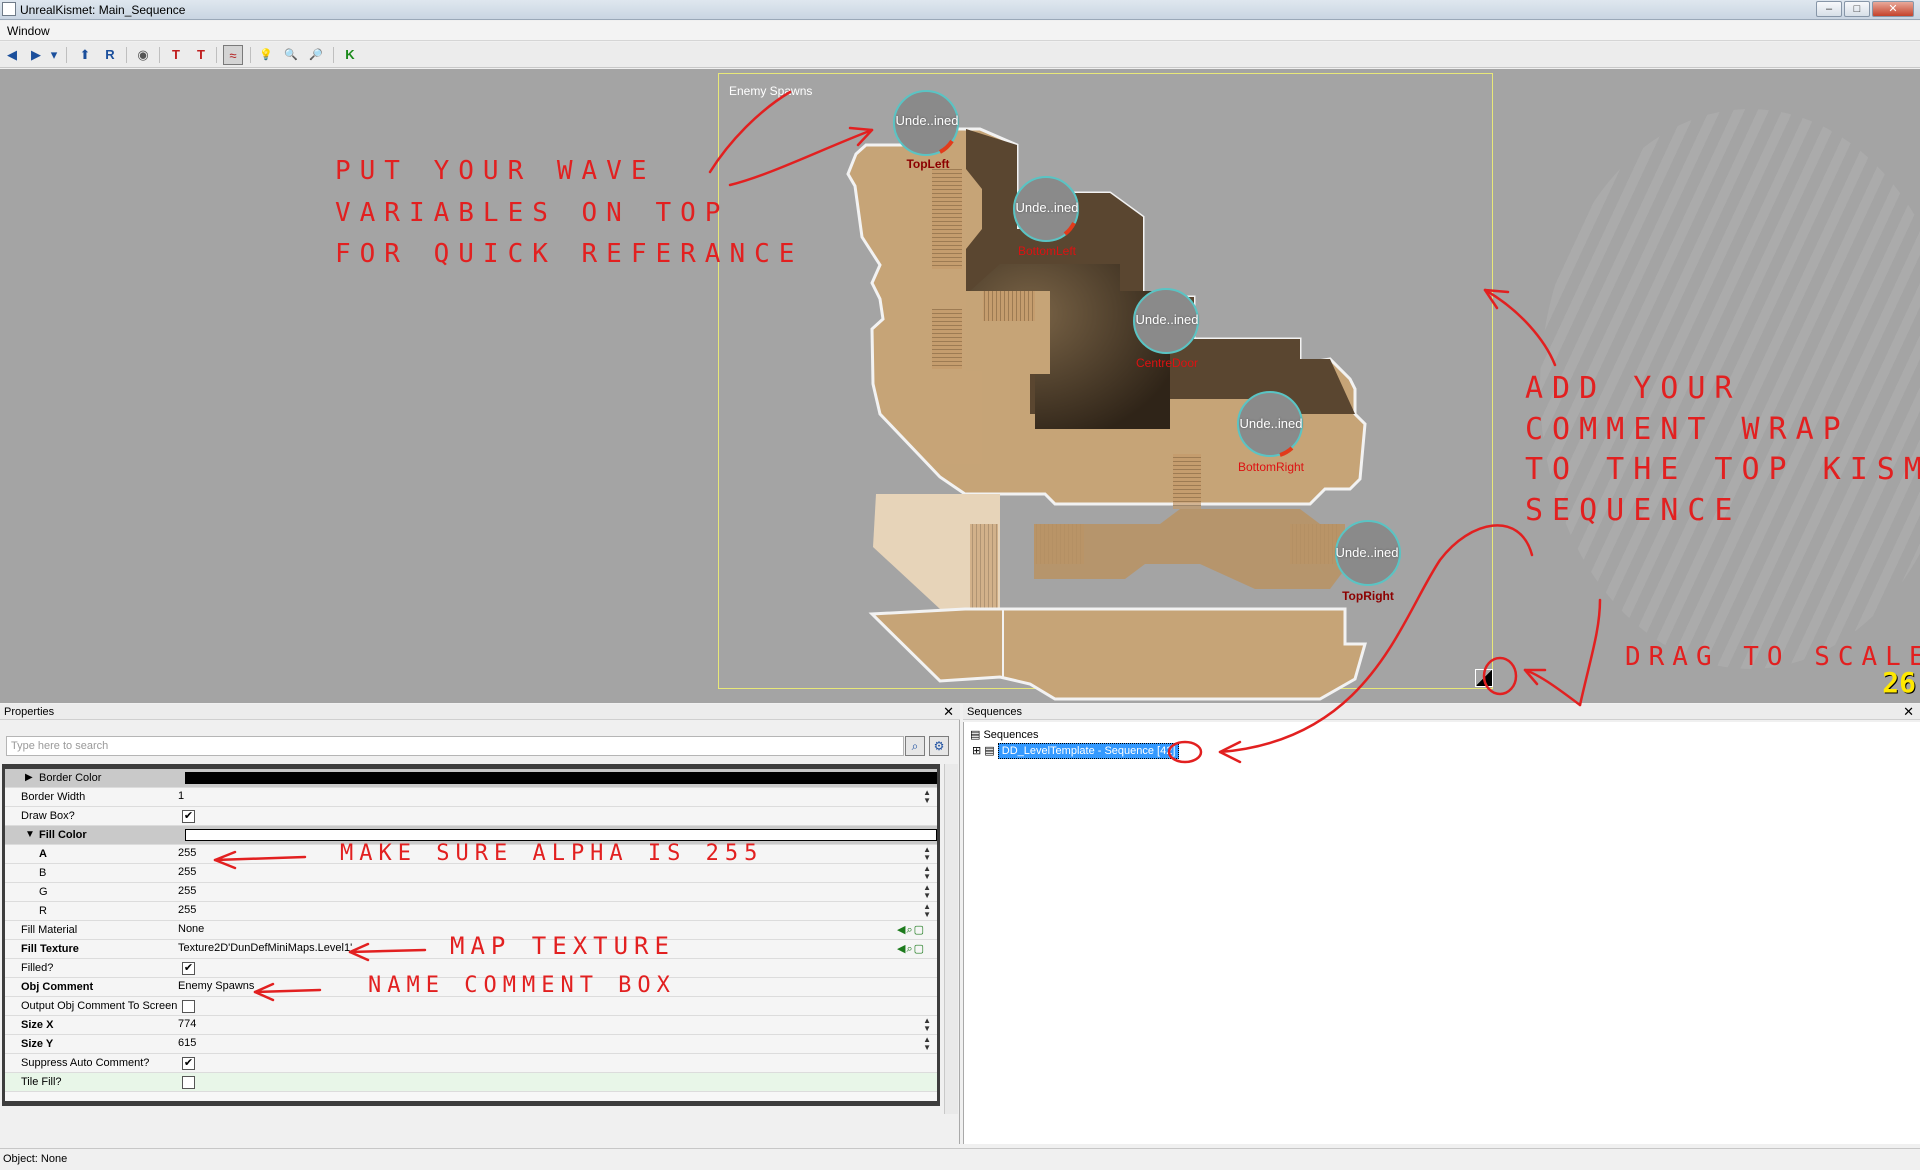  Describe the element at coordinates (960, 10) in the screenshot. I see `window-titlebar: UnrealKismet: Main_Sequence – □ ✕` at that location.